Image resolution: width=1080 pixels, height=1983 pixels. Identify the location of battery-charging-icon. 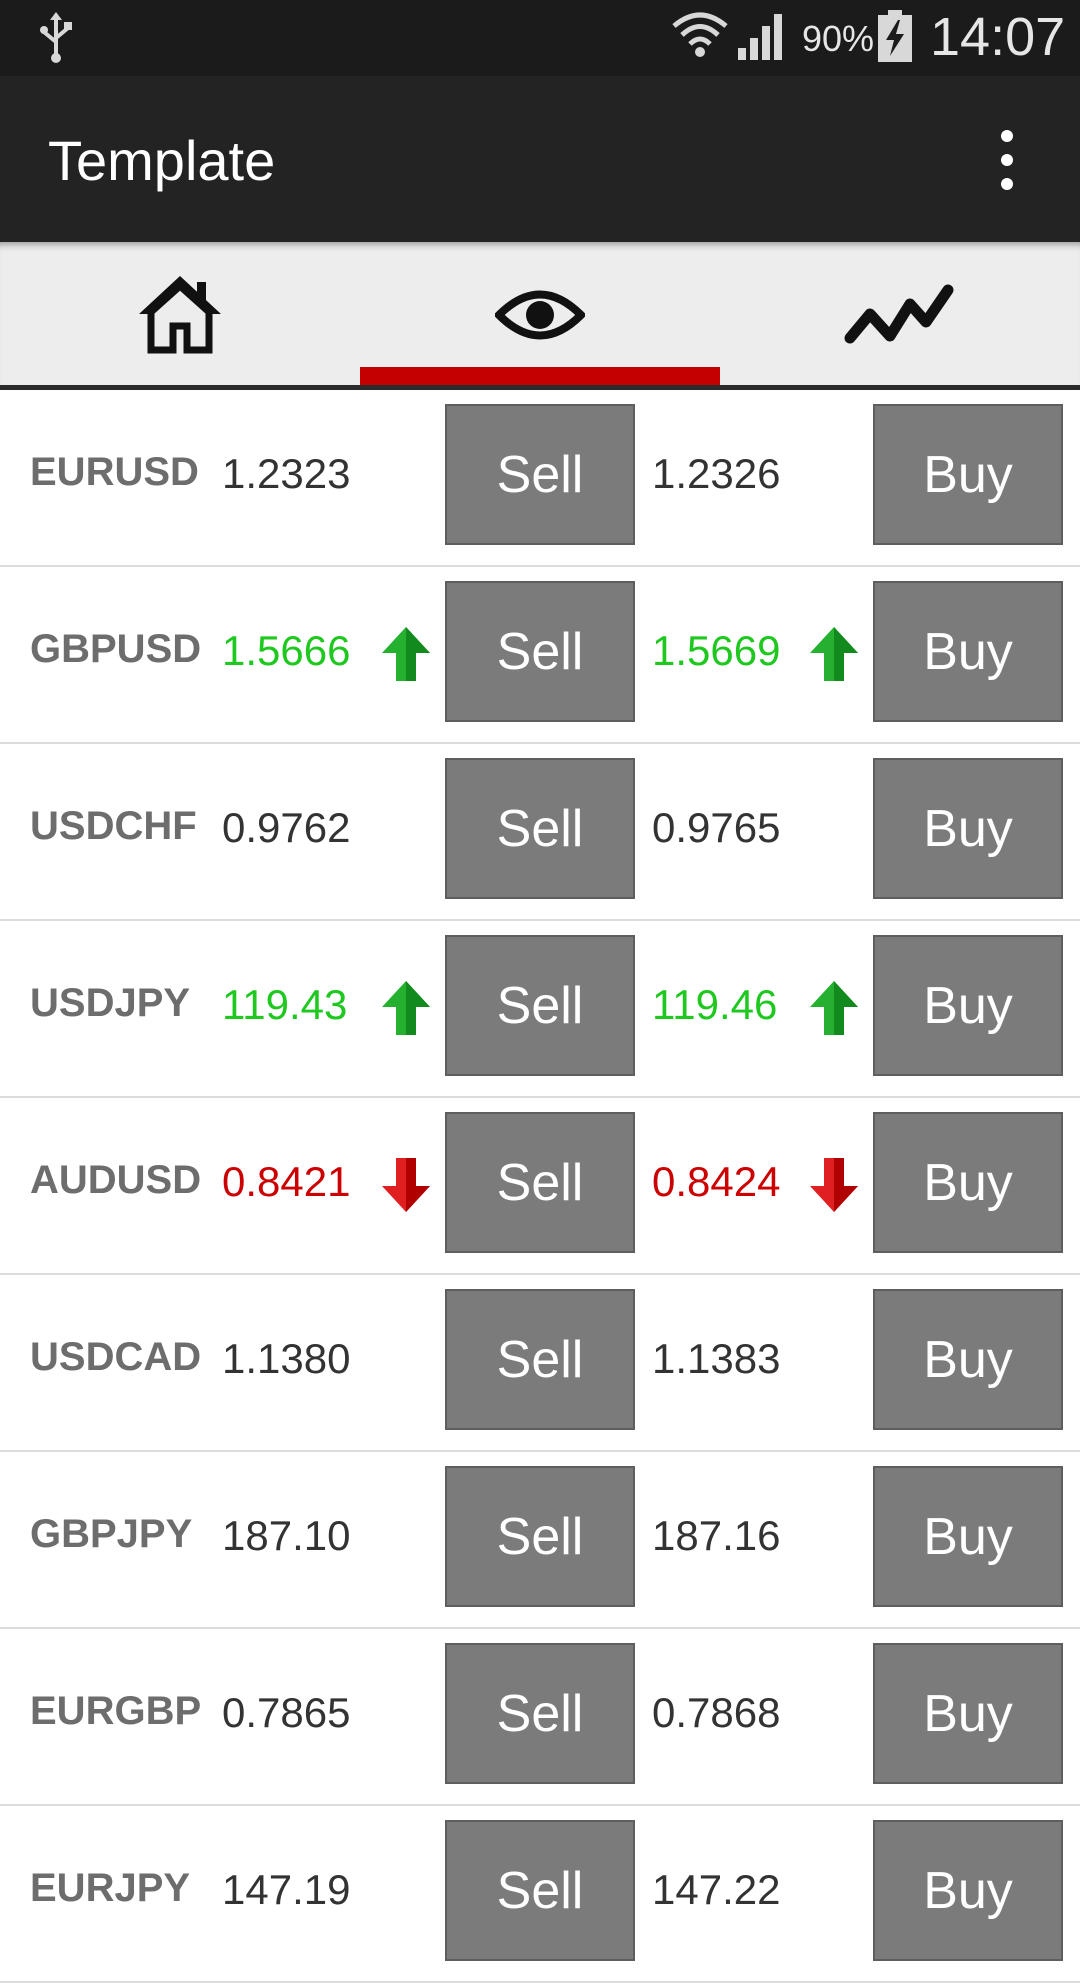
(895, 36).